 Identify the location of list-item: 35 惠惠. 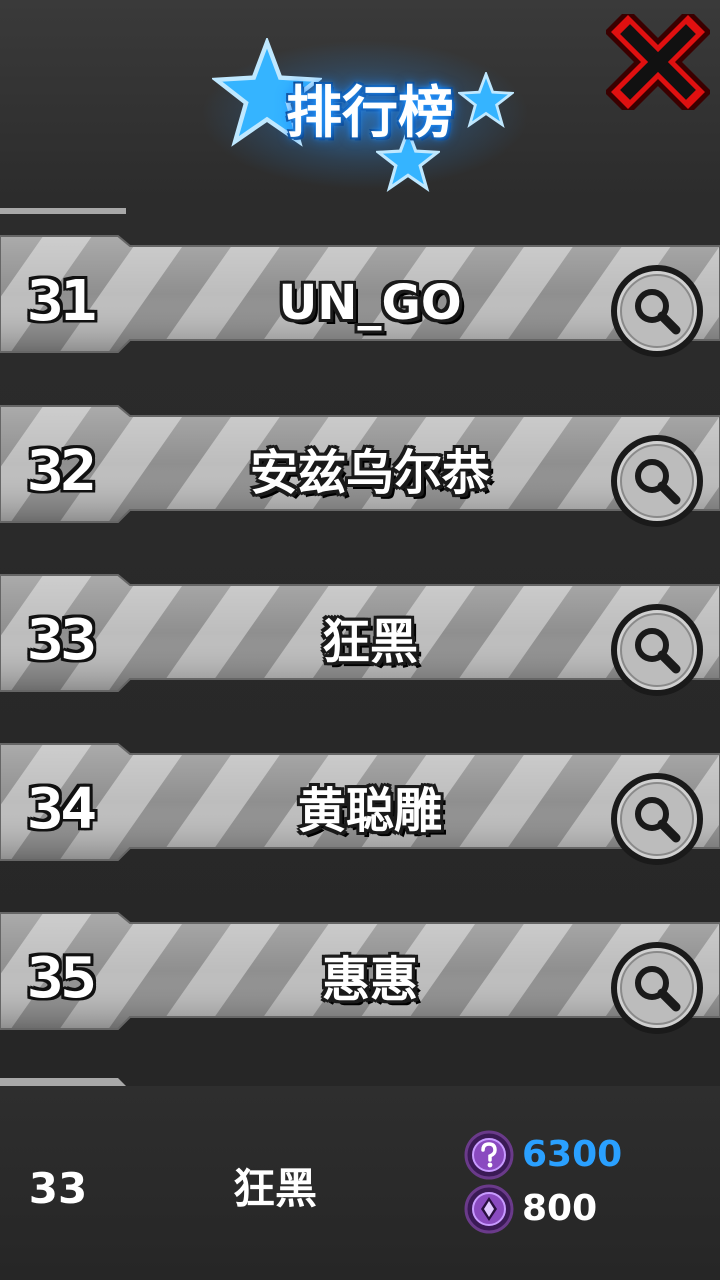
(360, 960).